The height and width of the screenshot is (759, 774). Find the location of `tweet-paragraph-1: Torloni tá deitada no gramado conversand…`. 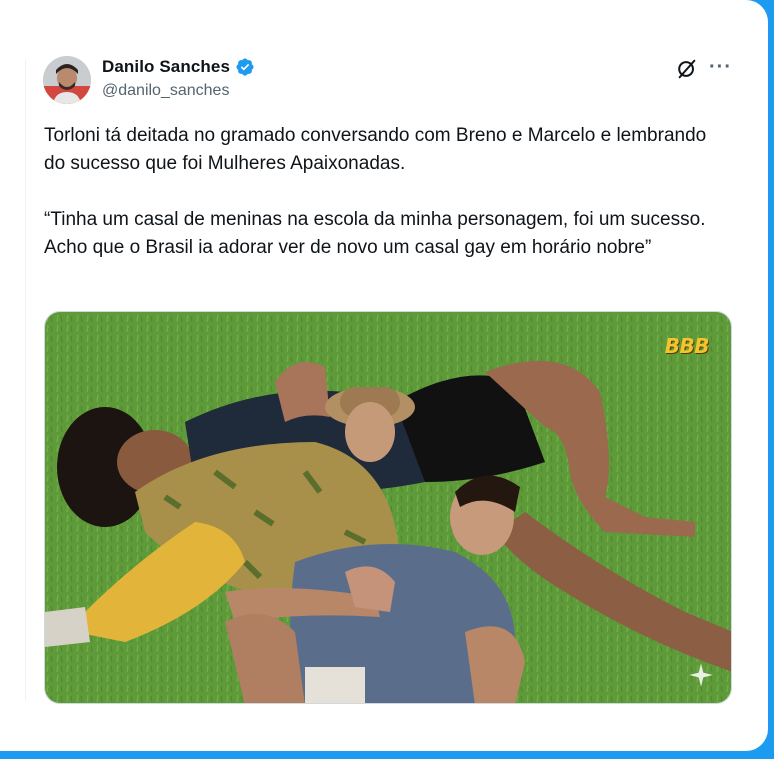

tweet-paragraph-1: Torloni tá deitada no gramado conversand… is located at coordinates (375, 149).